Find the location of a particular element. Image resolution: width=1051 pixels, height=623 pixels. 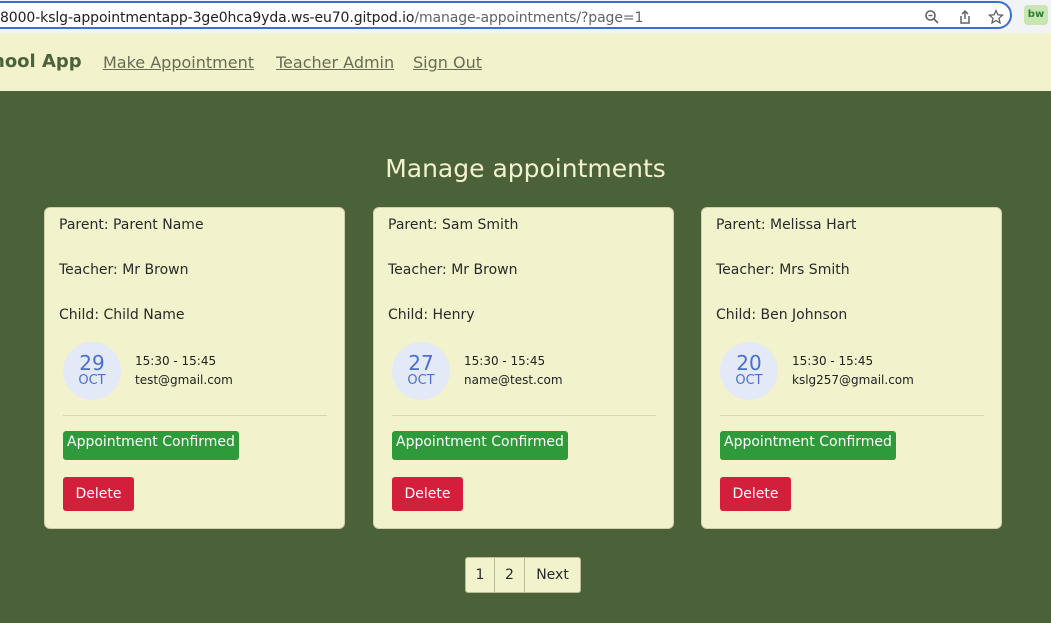

extension-icon: bw is located at coordinates (1036, 15).